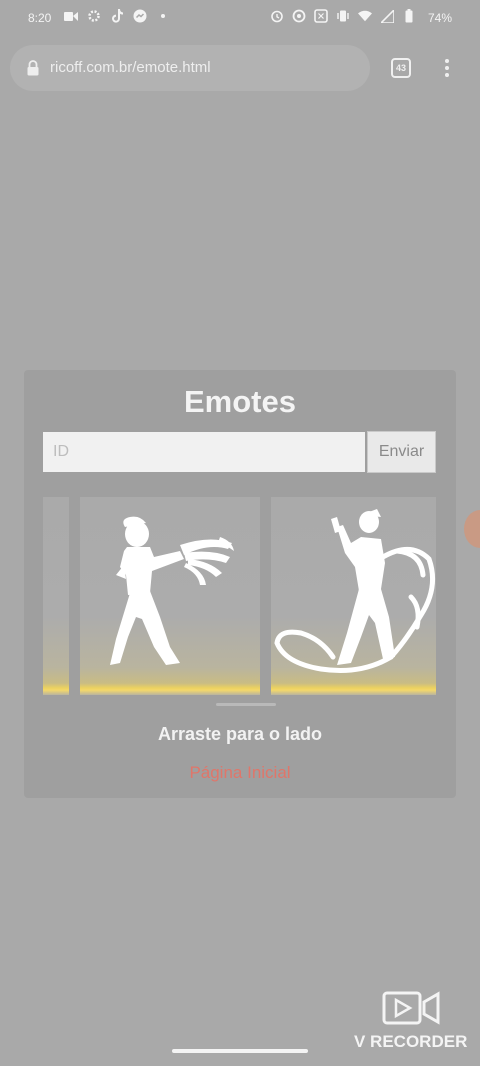  I want to click on video-camera-icon, so click(71, 16).